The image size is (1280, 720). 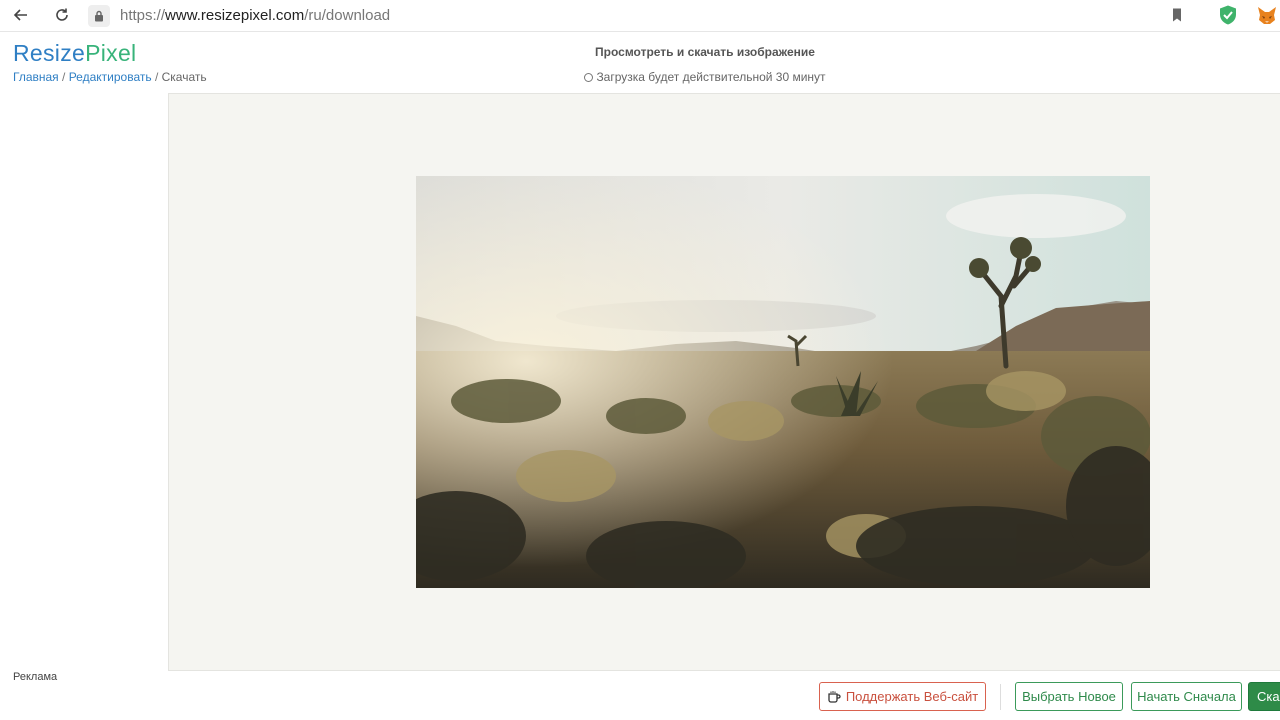 I want to click on breadcrumb-home-link: Главная, so click(x=36, y=77).